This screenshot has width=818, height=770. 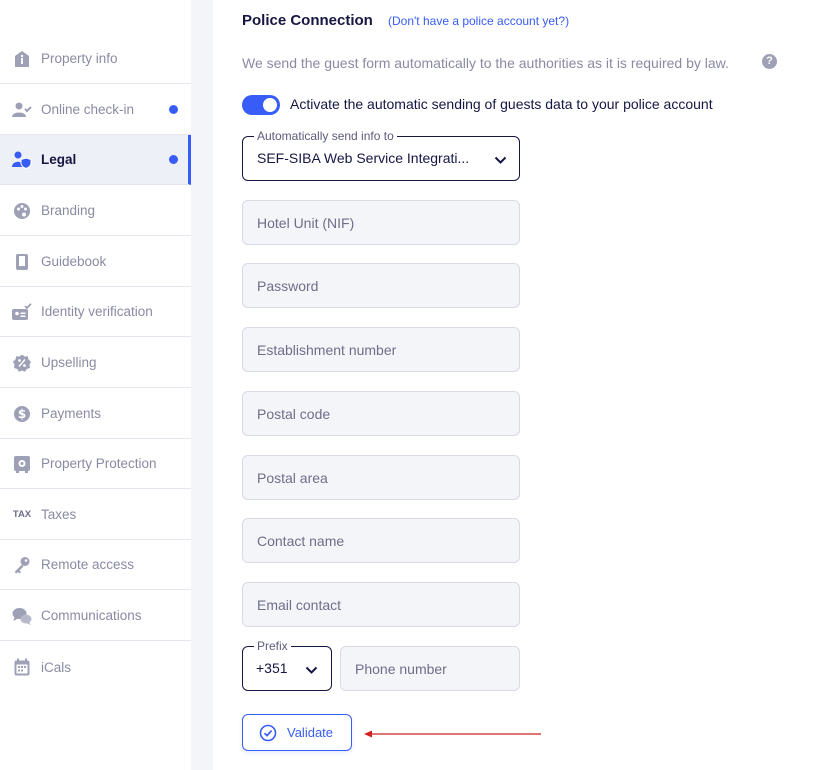 I want to click on sidebar-item-label: iCals, so click(x=56, y=667).